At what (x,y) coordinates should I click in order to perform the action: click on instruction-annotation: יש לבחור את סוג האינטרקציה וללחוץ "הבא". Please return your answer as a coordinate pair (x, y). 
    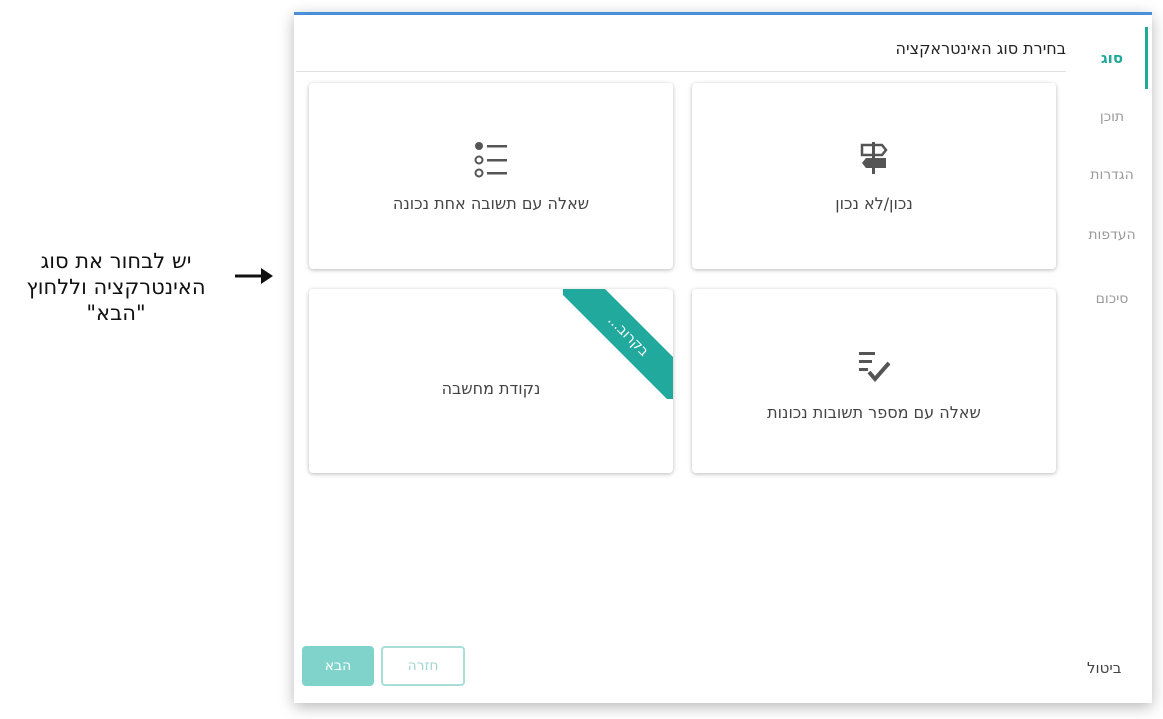
    Looking at the image, I should click on (116, 287).